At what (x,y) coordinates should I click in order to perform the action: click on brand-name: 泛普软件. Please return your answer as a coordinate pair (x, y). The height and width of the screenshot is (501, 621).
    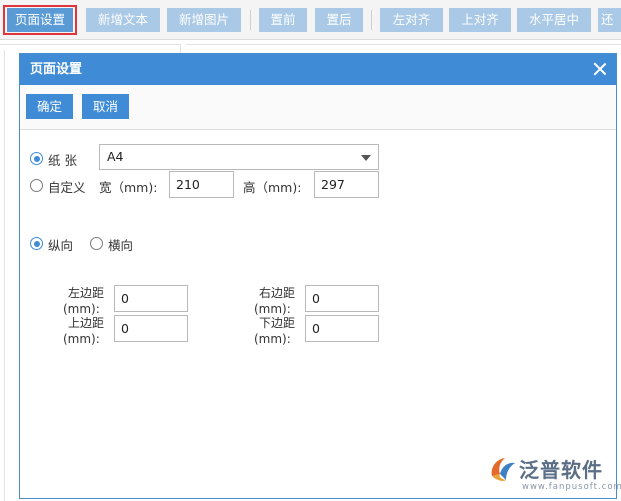
    Looking at the image, I should click on (561, 470).